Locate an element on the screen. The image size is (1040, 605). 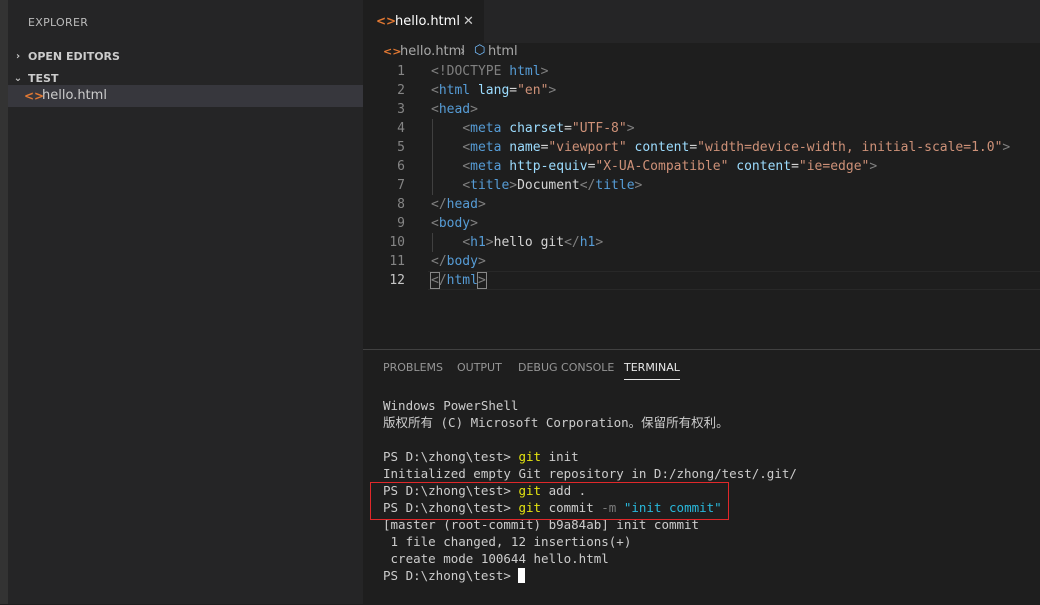
line-number: 3 is located at coordinates (401, 109).